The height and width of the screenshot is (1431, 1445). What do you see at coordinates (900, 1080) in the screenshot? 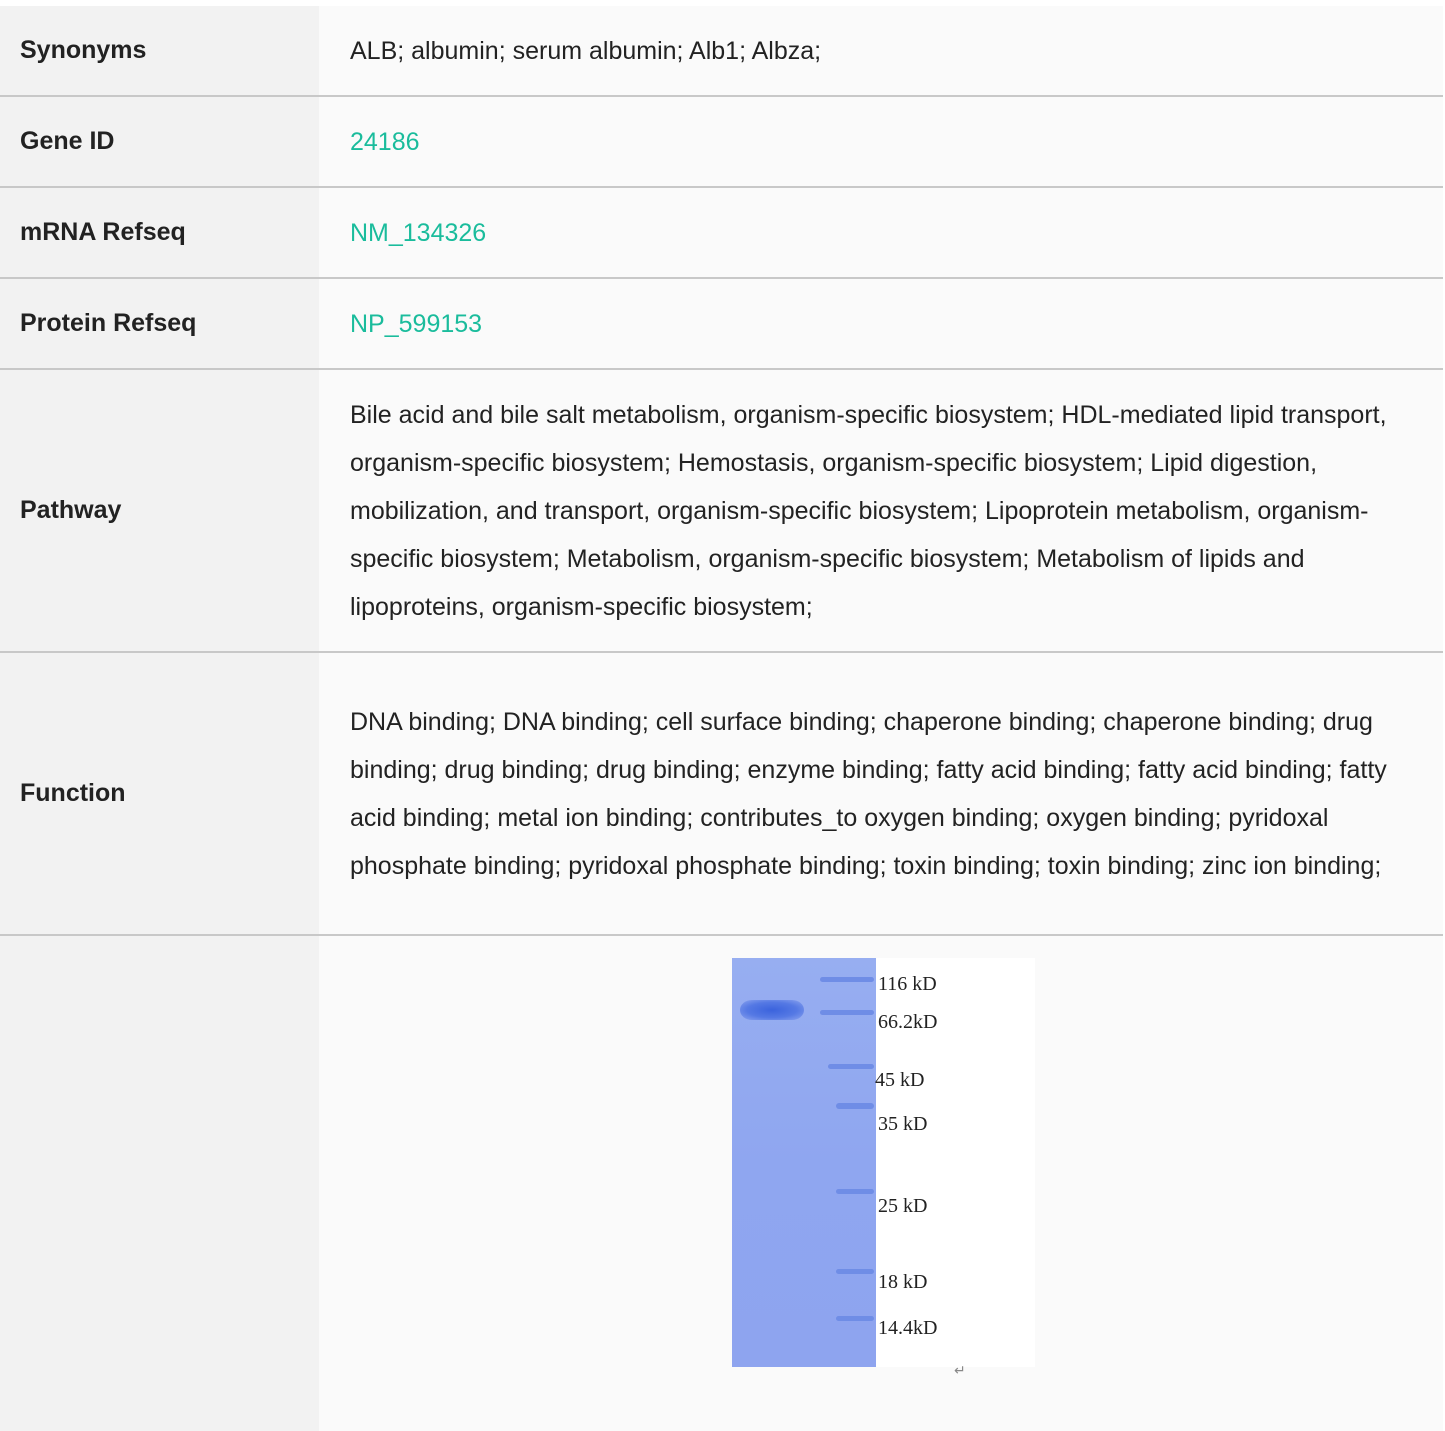
I see `marker-label: 45 kD` at bounding box center [900, 1080].